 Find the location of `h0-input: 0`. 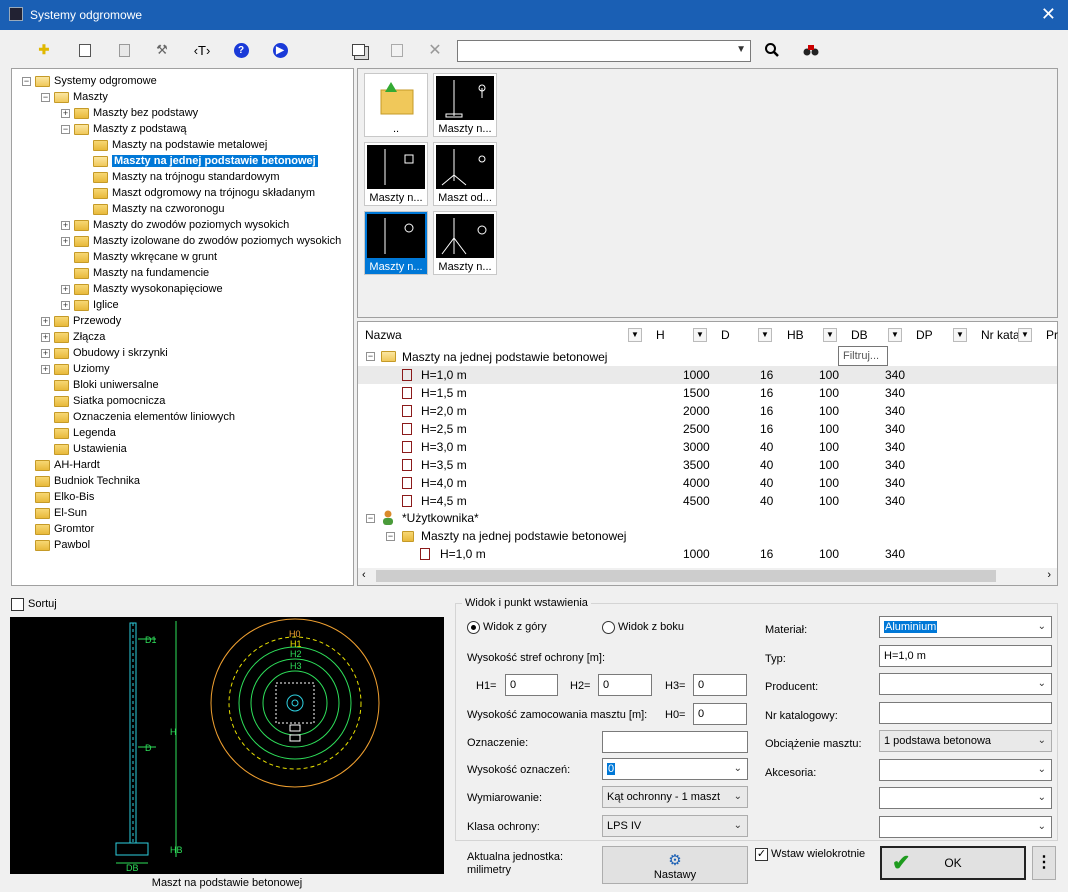

h0-input: 0 is located at coordinates (720, 714).